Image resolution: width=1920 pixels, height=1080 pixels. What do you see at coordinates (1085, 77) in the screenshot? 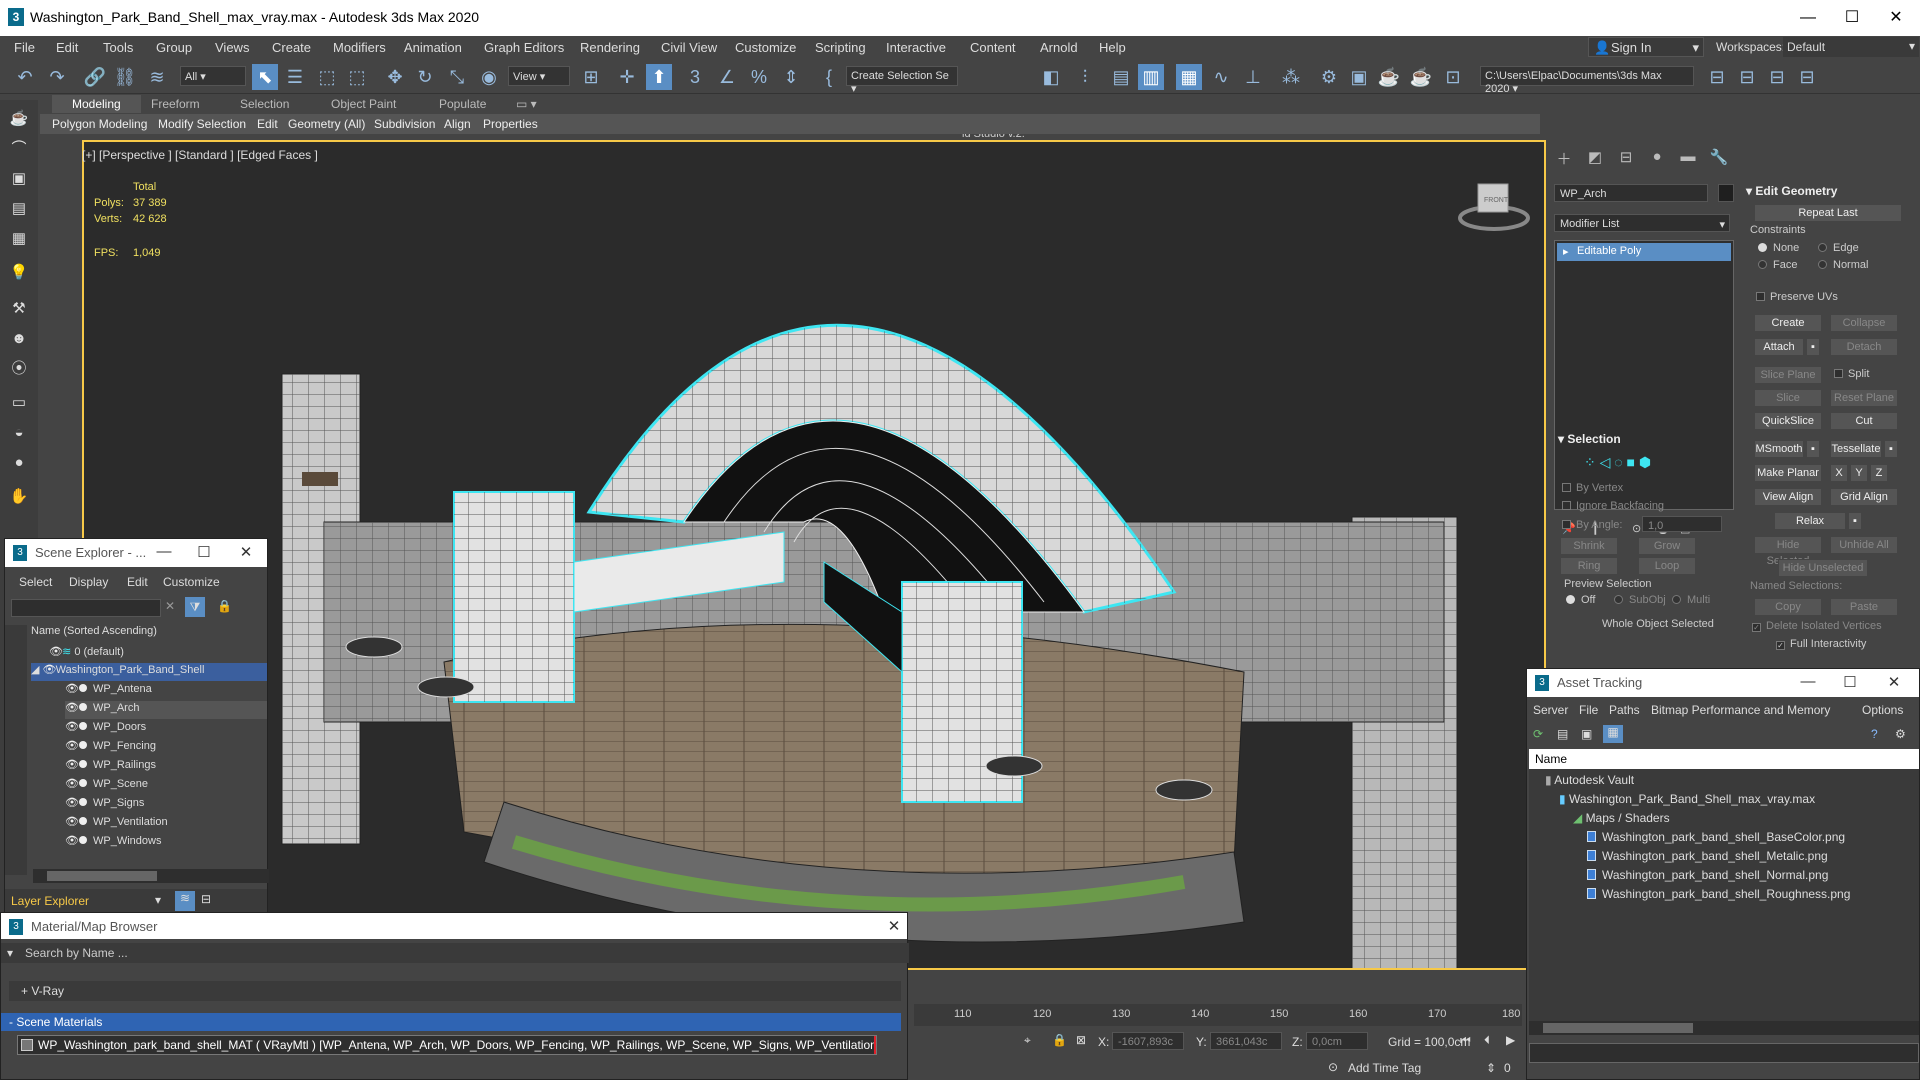
I see `align-icon: ⫶` at bounding box center [1085, 77].